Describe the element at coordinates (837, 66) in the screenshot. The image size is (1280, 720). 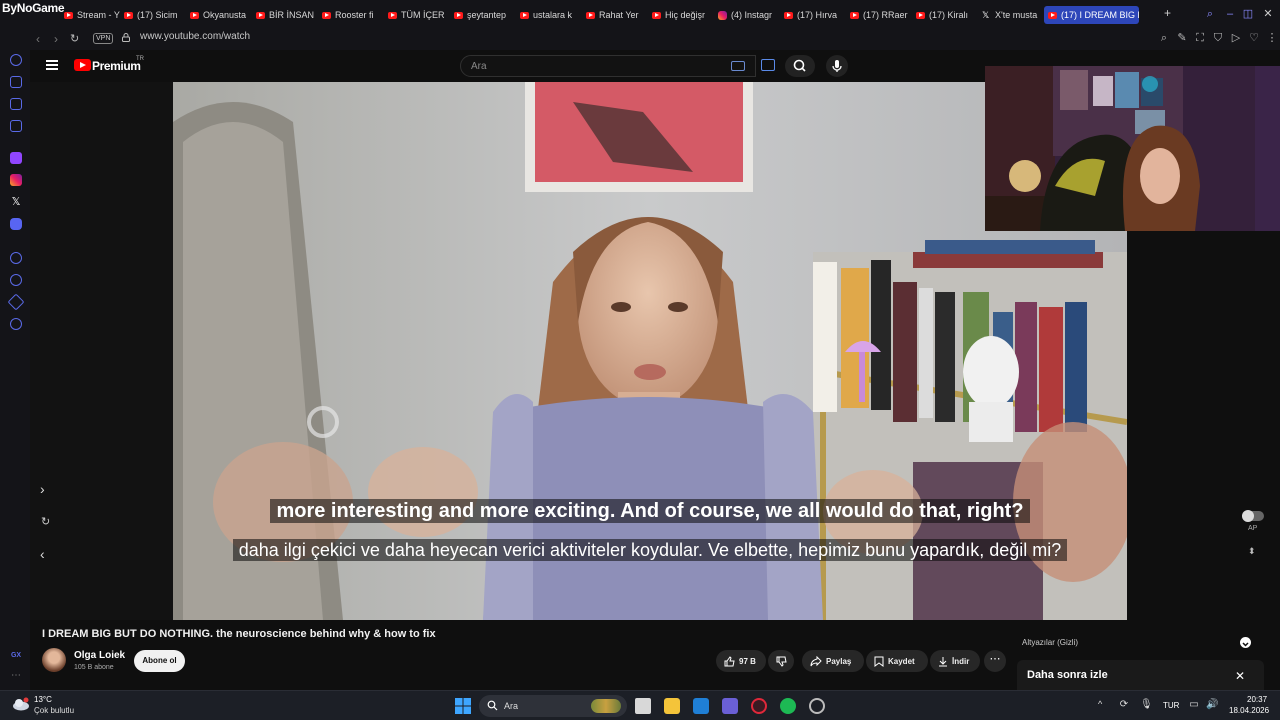
I see `voice-search-button` at that location.